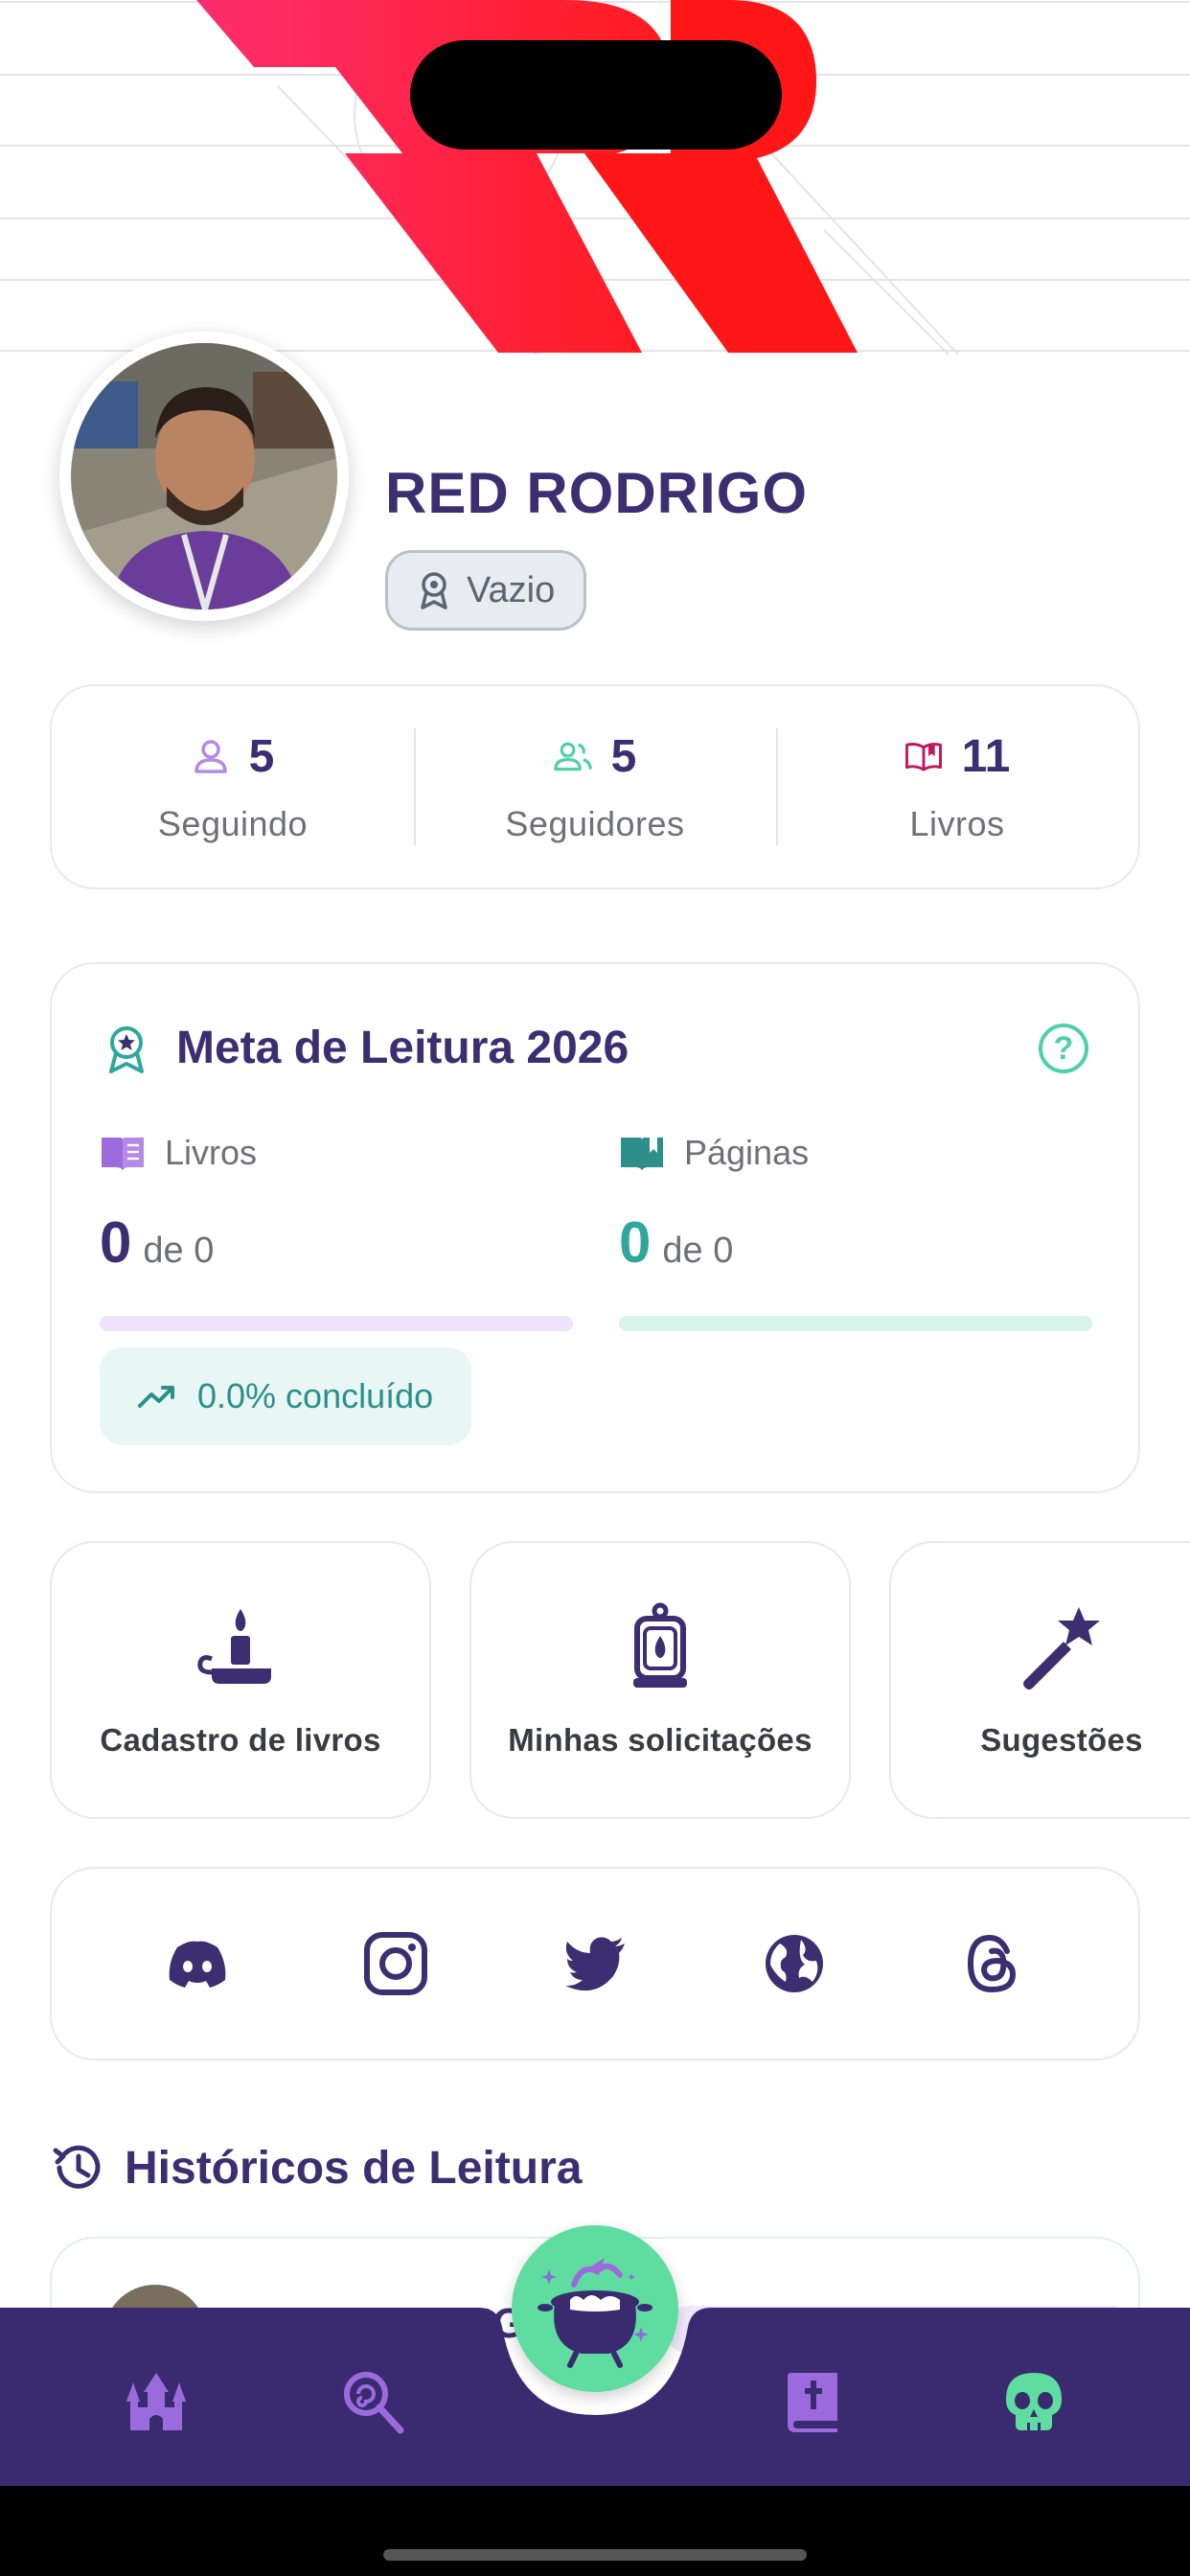  Describe the element at coordinates (336, 1232) in the screenshot. I see `goal-books: Livros 0 de 0` at that location.